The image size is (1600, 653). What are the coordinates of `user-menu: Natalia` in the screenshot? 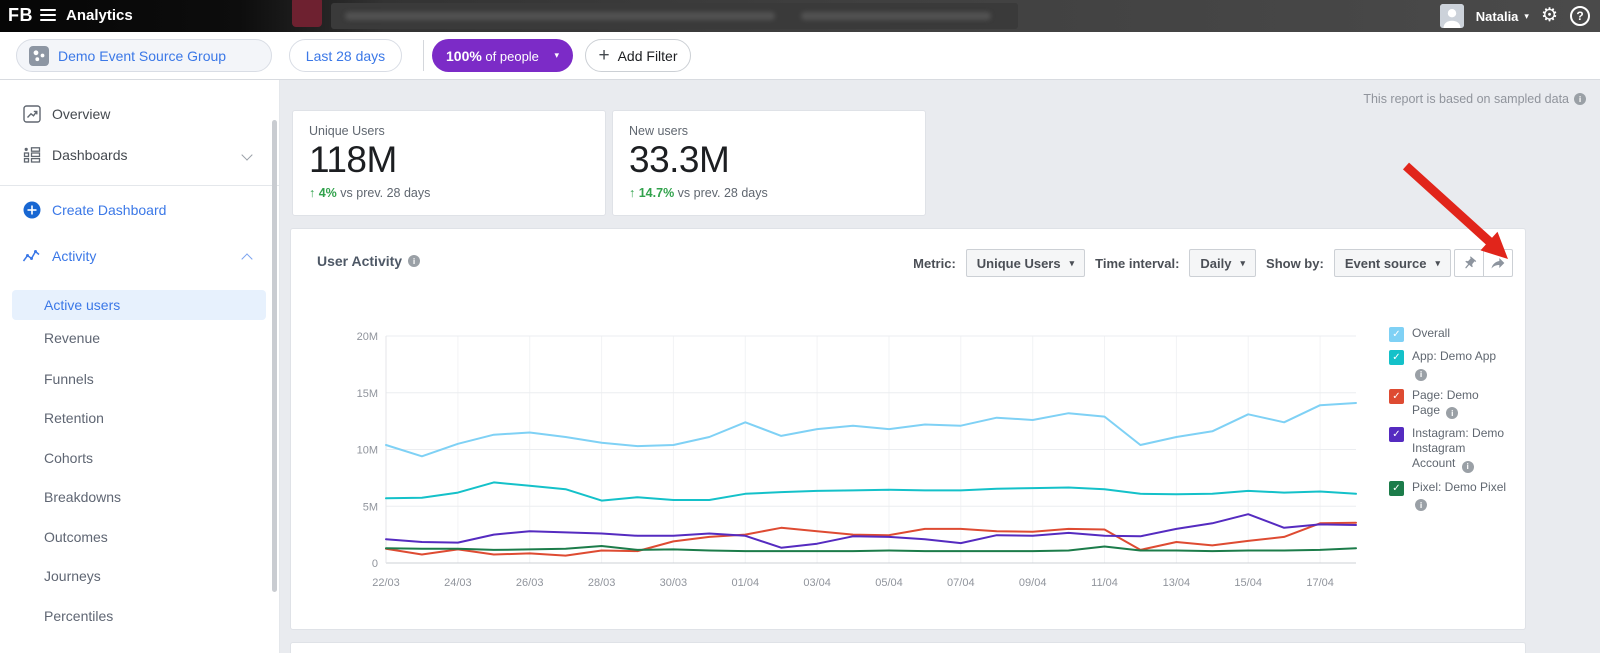 It's located at (1497, 16).